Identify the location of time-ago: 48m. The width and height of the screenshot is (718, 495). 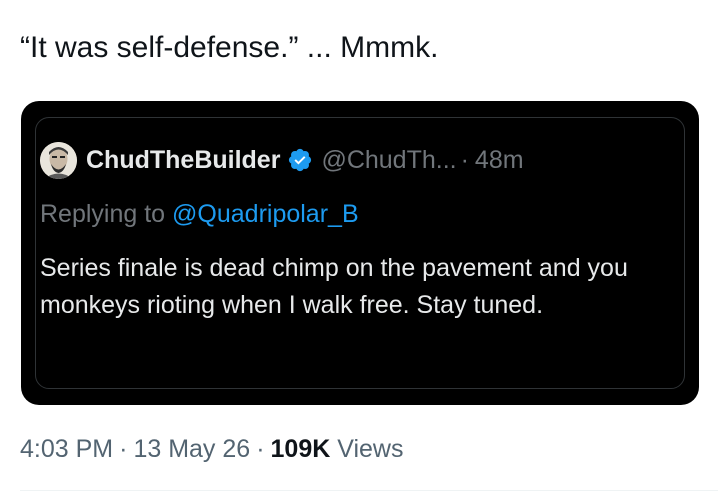
(499, 160).